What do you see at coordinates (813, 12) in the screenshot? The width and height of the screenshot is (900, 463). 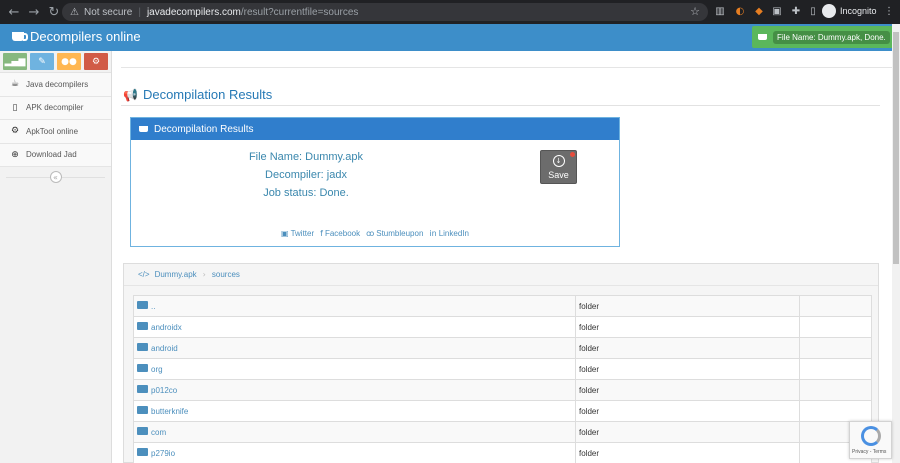 I see `sidepanel-icon: ▯` at bounding box center [813, 12].